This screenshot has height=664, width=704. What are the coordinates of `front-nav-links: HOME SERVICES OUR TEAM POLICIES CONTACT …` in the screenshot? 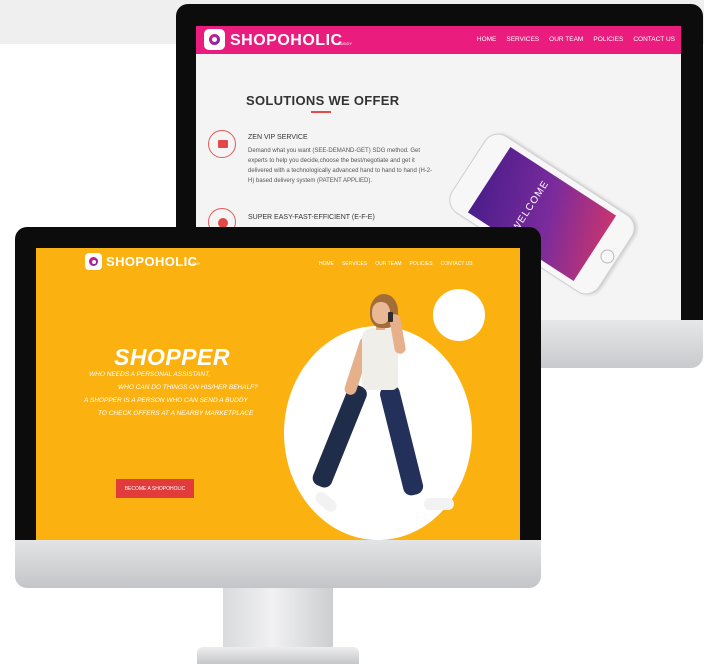 It's located at (396, 264).